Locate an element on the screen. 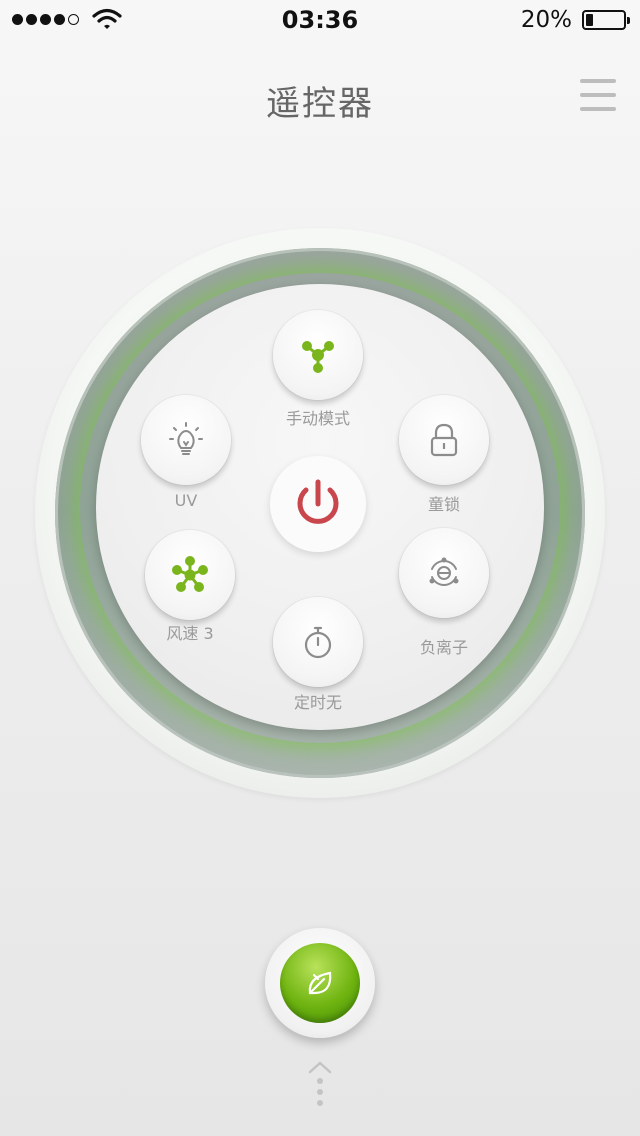  anion-button is located at coordinates (444, 573).